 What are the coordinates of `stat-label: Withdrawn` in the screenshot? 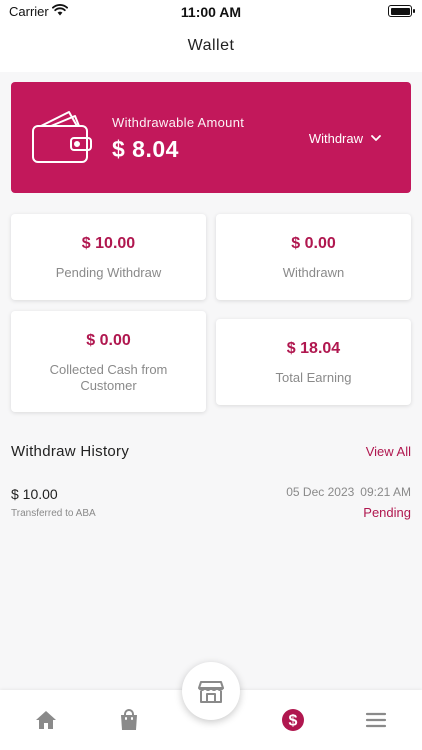 It's located at (313, 272).